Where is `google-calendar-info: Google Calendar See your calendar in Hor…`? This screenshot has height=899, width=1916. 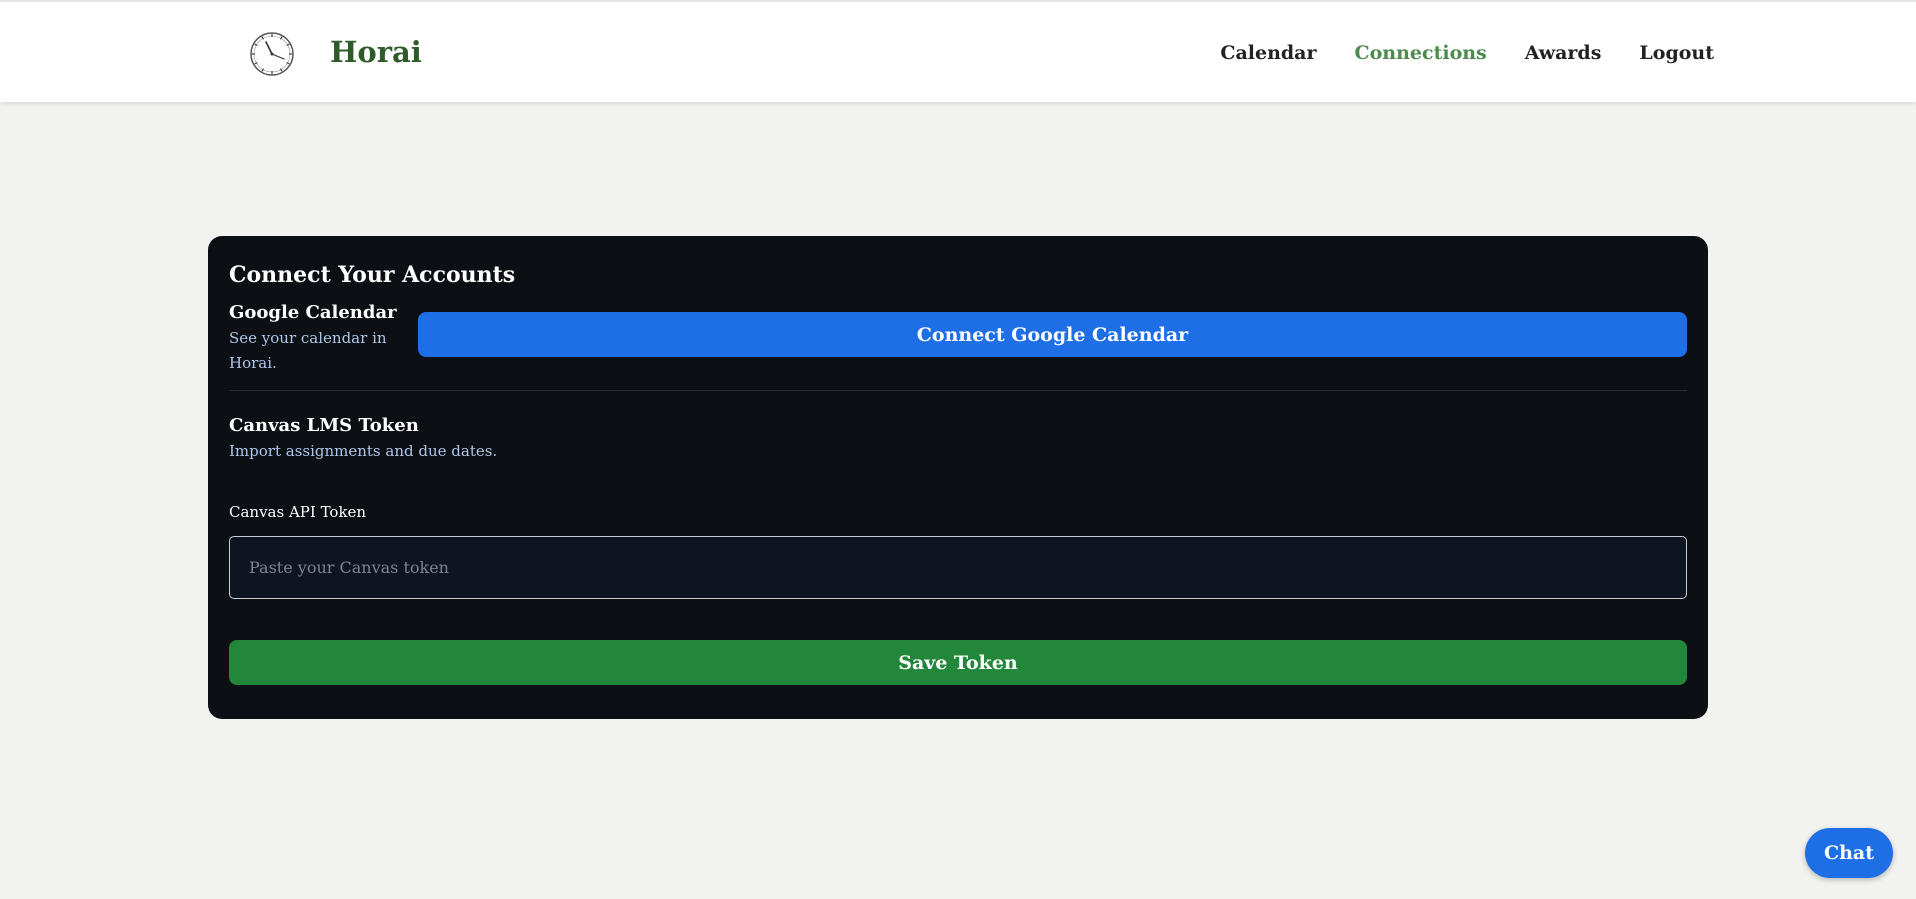 google-calendar-info: Google Calendar See your calendar in Hor… is located at coordinates (323, 338).